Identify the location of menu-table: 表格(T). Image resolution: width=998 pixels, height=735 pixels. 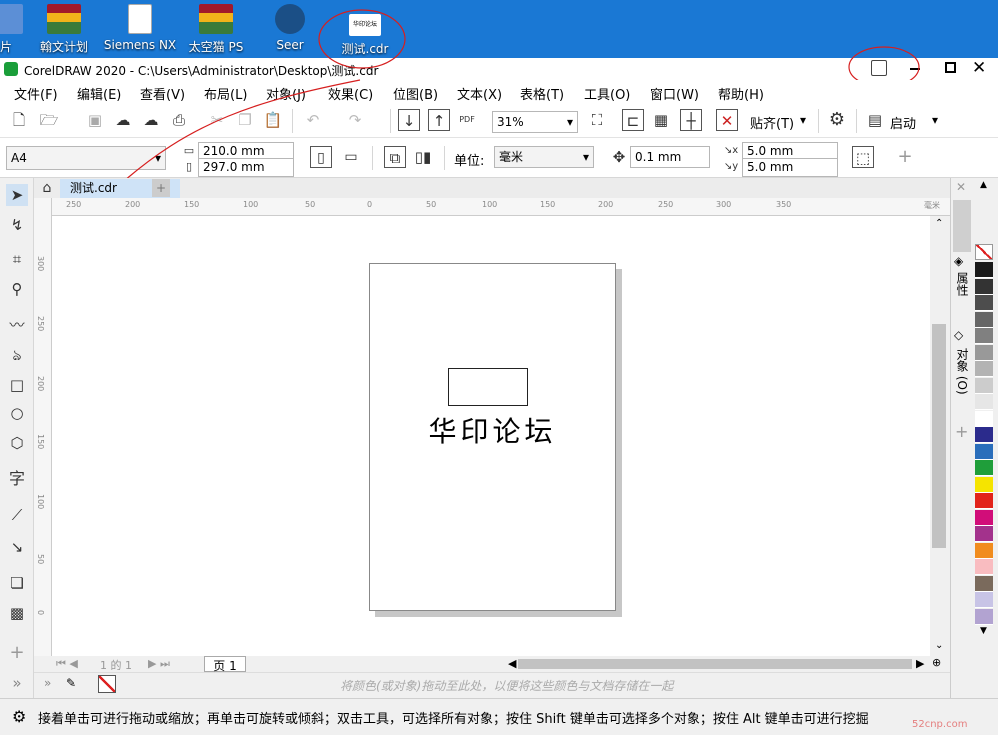
(542, 93).